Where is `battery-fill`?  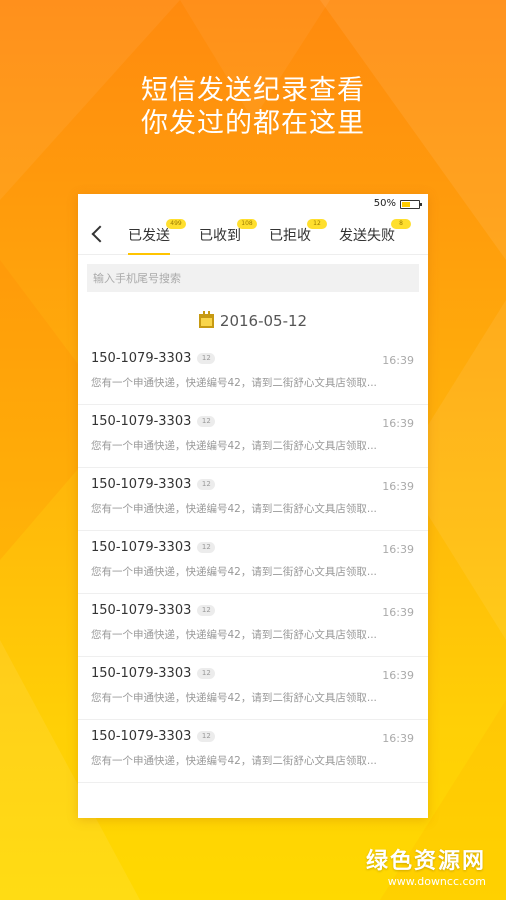 battery-fill is located at coordinates (406, 204).